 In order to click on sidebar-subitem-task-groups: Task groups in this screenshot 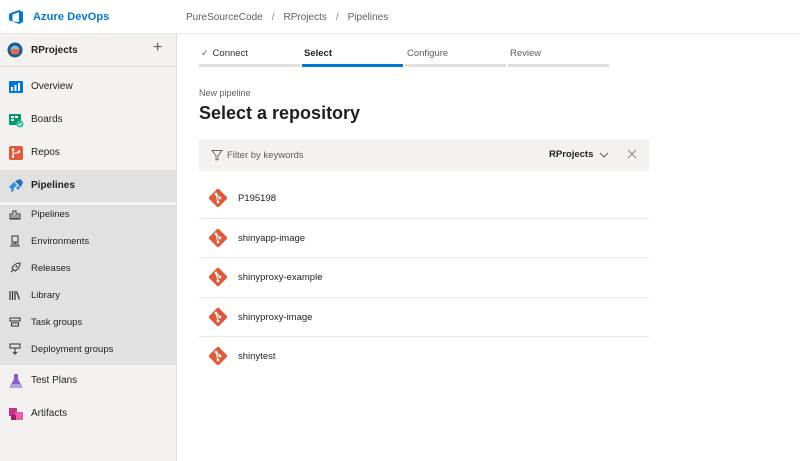, I will do `click(88, 322)`.